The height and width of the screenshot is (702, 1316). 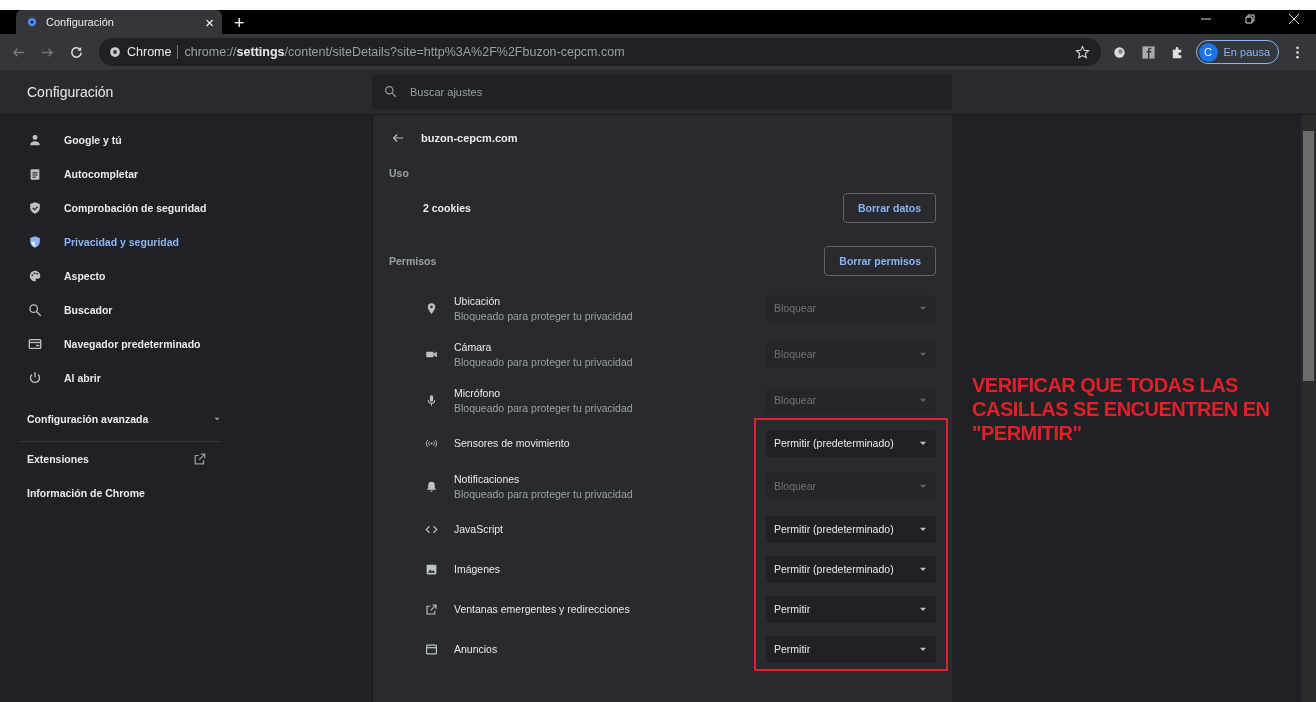 I want to click on clear-data-button: Borrar datos, so click(x=889, y=208).